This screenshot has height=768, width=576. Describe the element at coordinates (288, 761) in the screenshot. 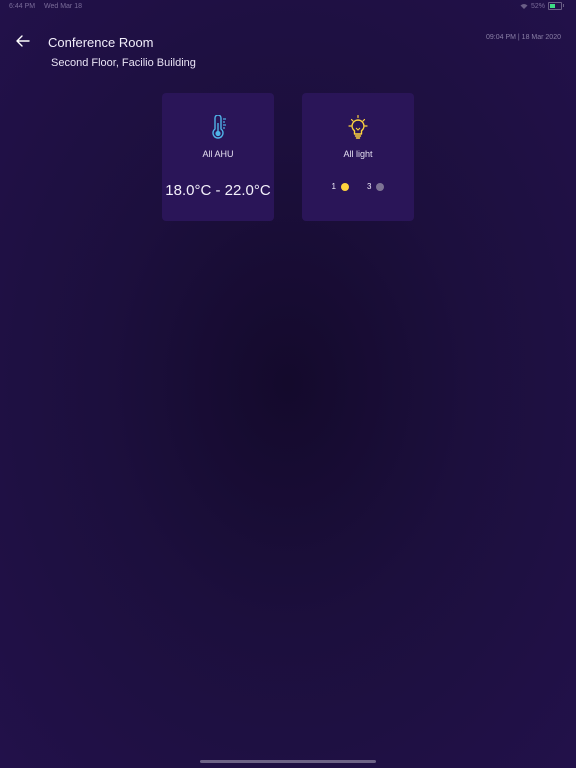

I see `home-indicator` at that location.